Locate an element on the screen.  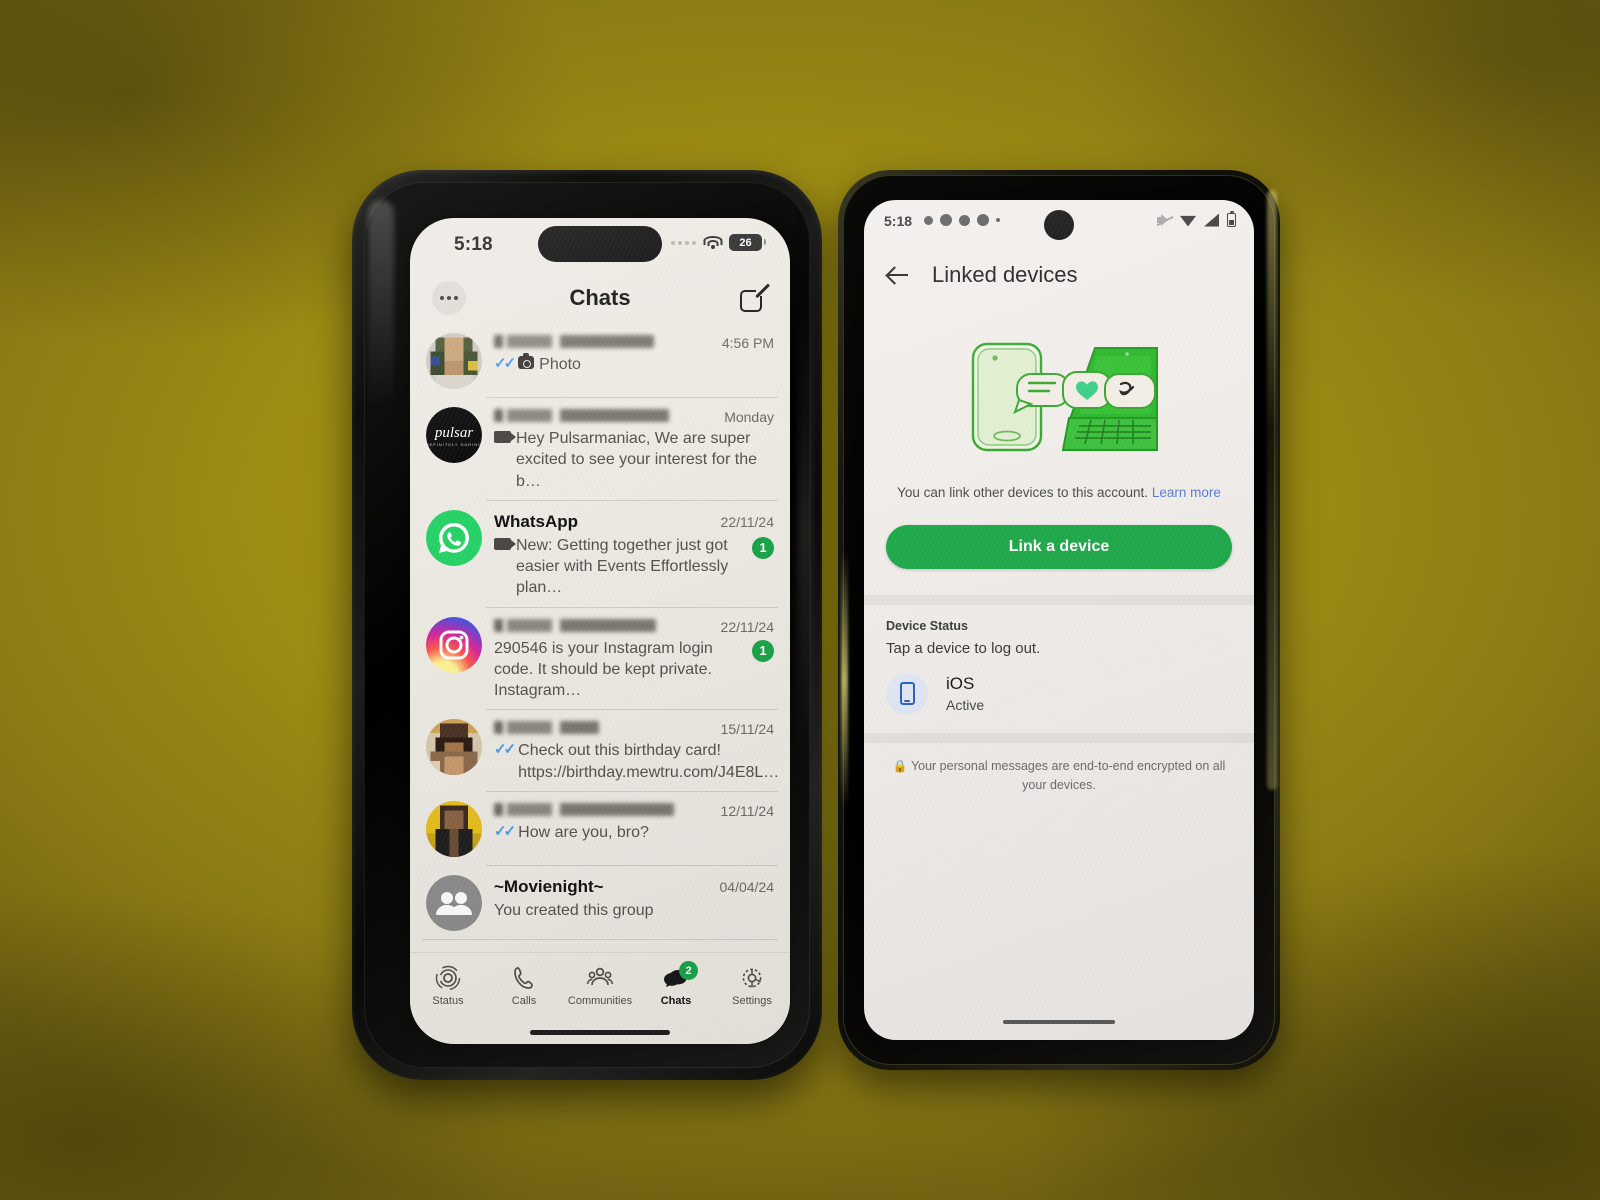
battery-icon: 26 is located at coordinates (747, 242).